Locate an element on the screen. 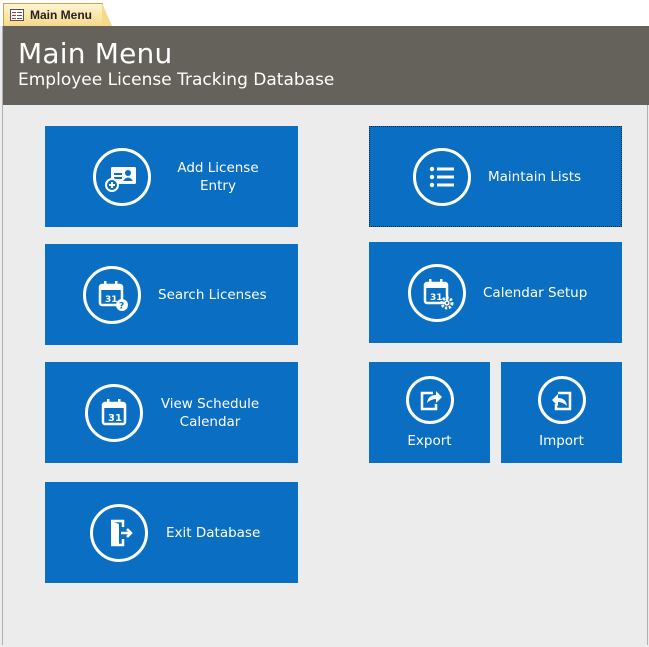  calendar-setup-button: 31 Calendar Setup is located at coordinates (495, 292).